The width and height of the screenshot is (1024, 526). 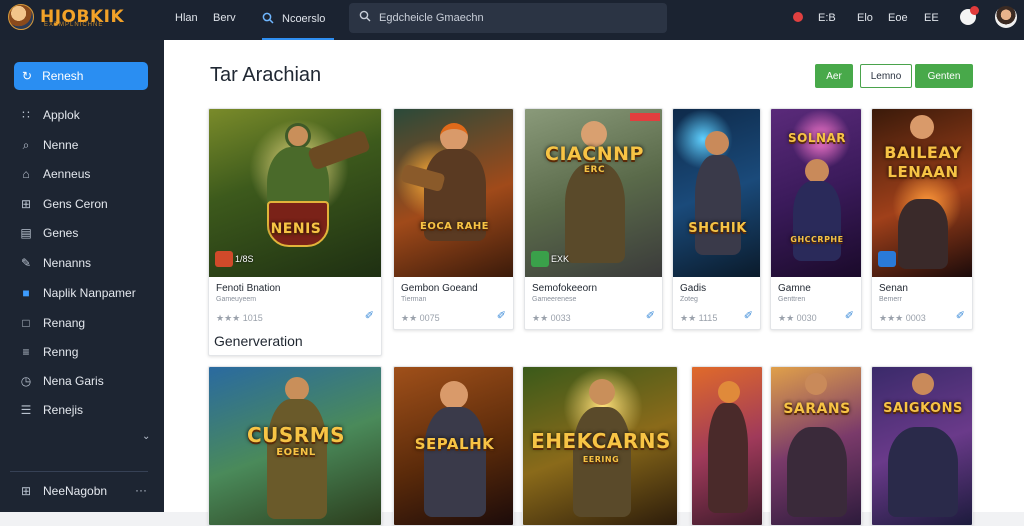 I want to click on sidebar-item-applok: ∷ Applok, so click(x=49, y=115).